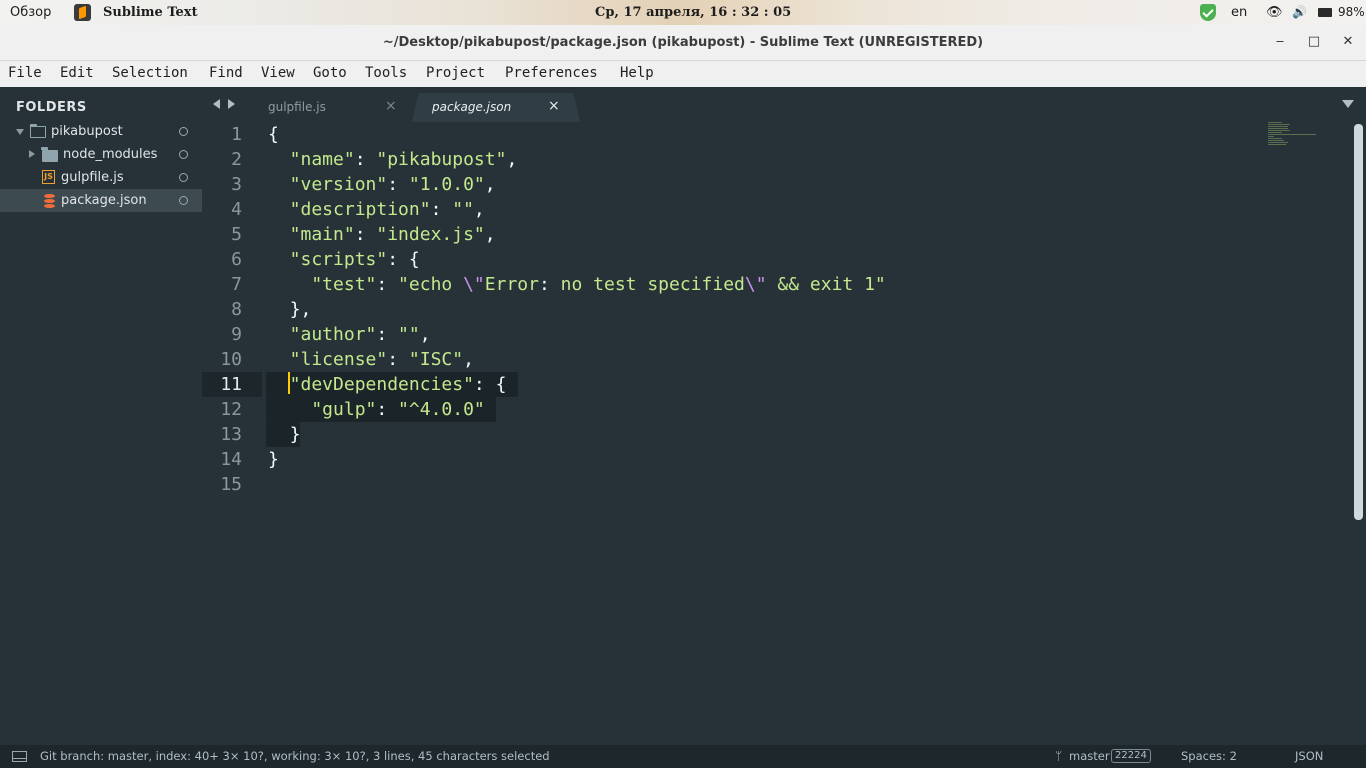 The width and height of the screenshot is (1366, 768). What do you see at coordinates (376, 209) in the screenshot?
I see `code-line: "description": "",` at bounding box center [376, 209].